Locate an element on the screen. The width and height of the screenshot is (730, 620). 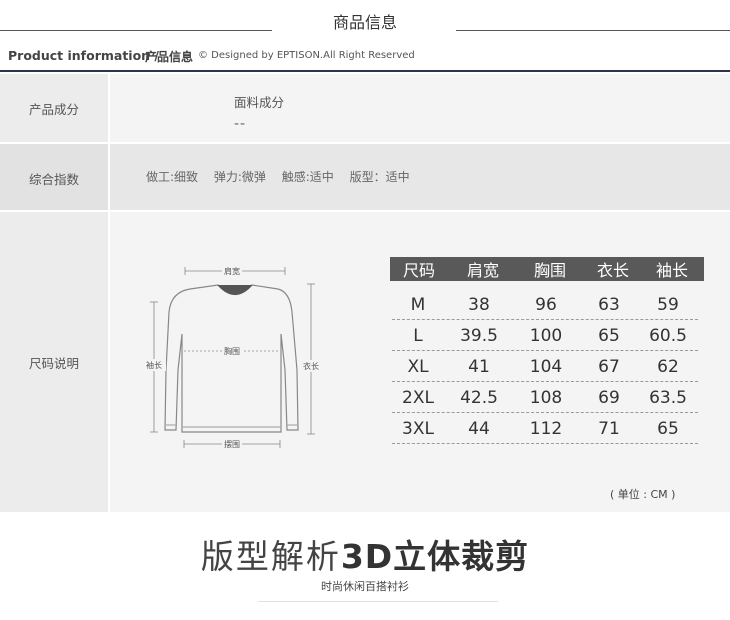
subtitle-en: Product information / is located at coordinates (83, 55).